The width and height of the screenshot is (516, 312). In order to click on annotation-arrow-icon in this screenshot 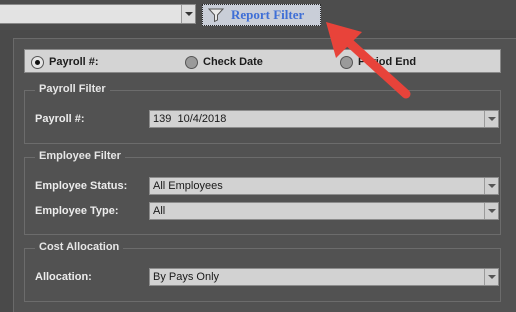, I will do `click(368, 60)`.